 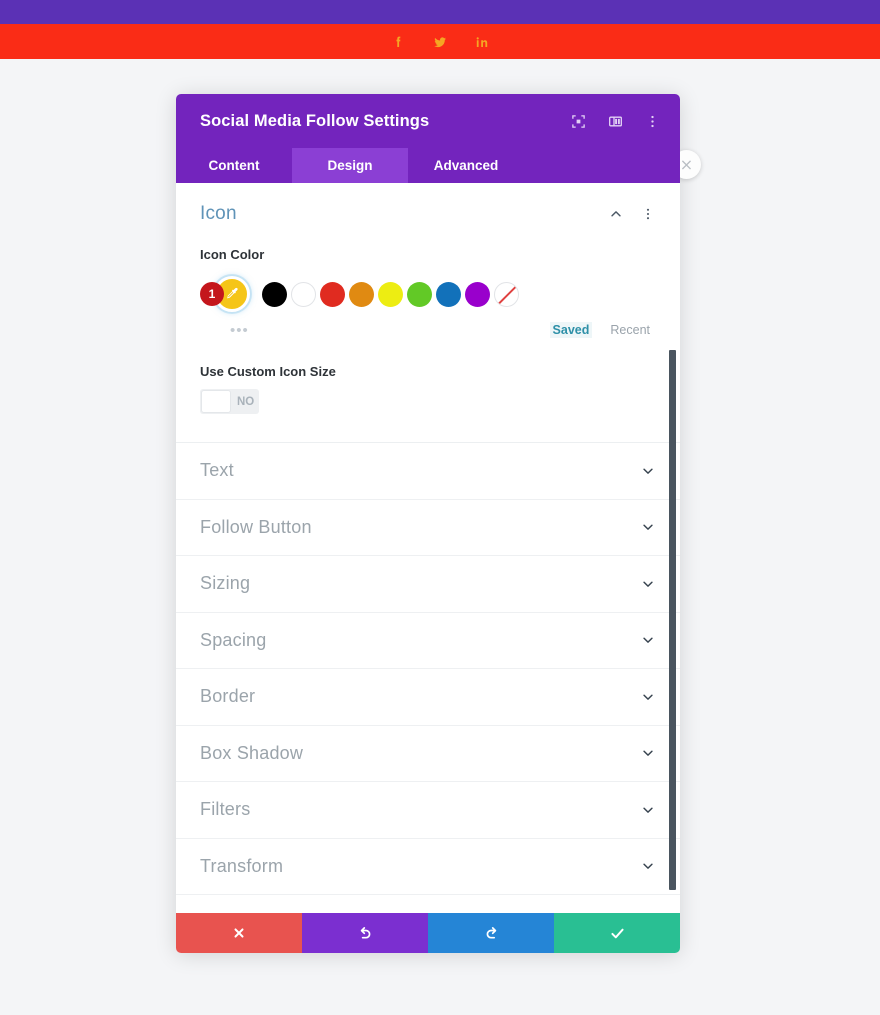 What do you see at coordinates (428, 641) in the screenshot?
I see `section-spacing: Spacing` at bounding box center [428, 641].